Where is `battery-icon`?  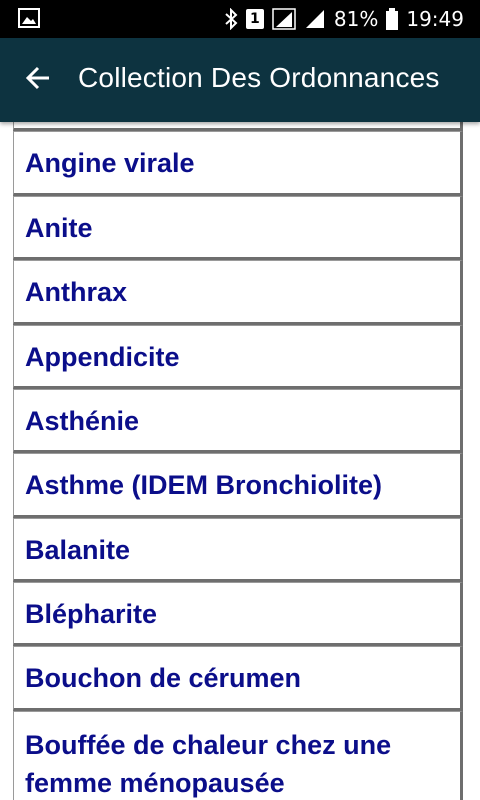 battery-icon is located at coordinates (392, 19).